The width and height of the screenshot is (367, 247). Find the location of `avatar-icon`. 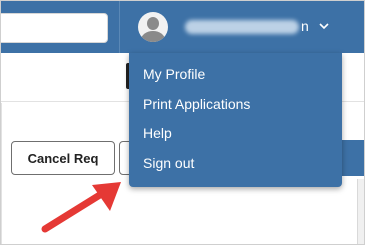

avatar-icon is located at coordinates (153, 27).